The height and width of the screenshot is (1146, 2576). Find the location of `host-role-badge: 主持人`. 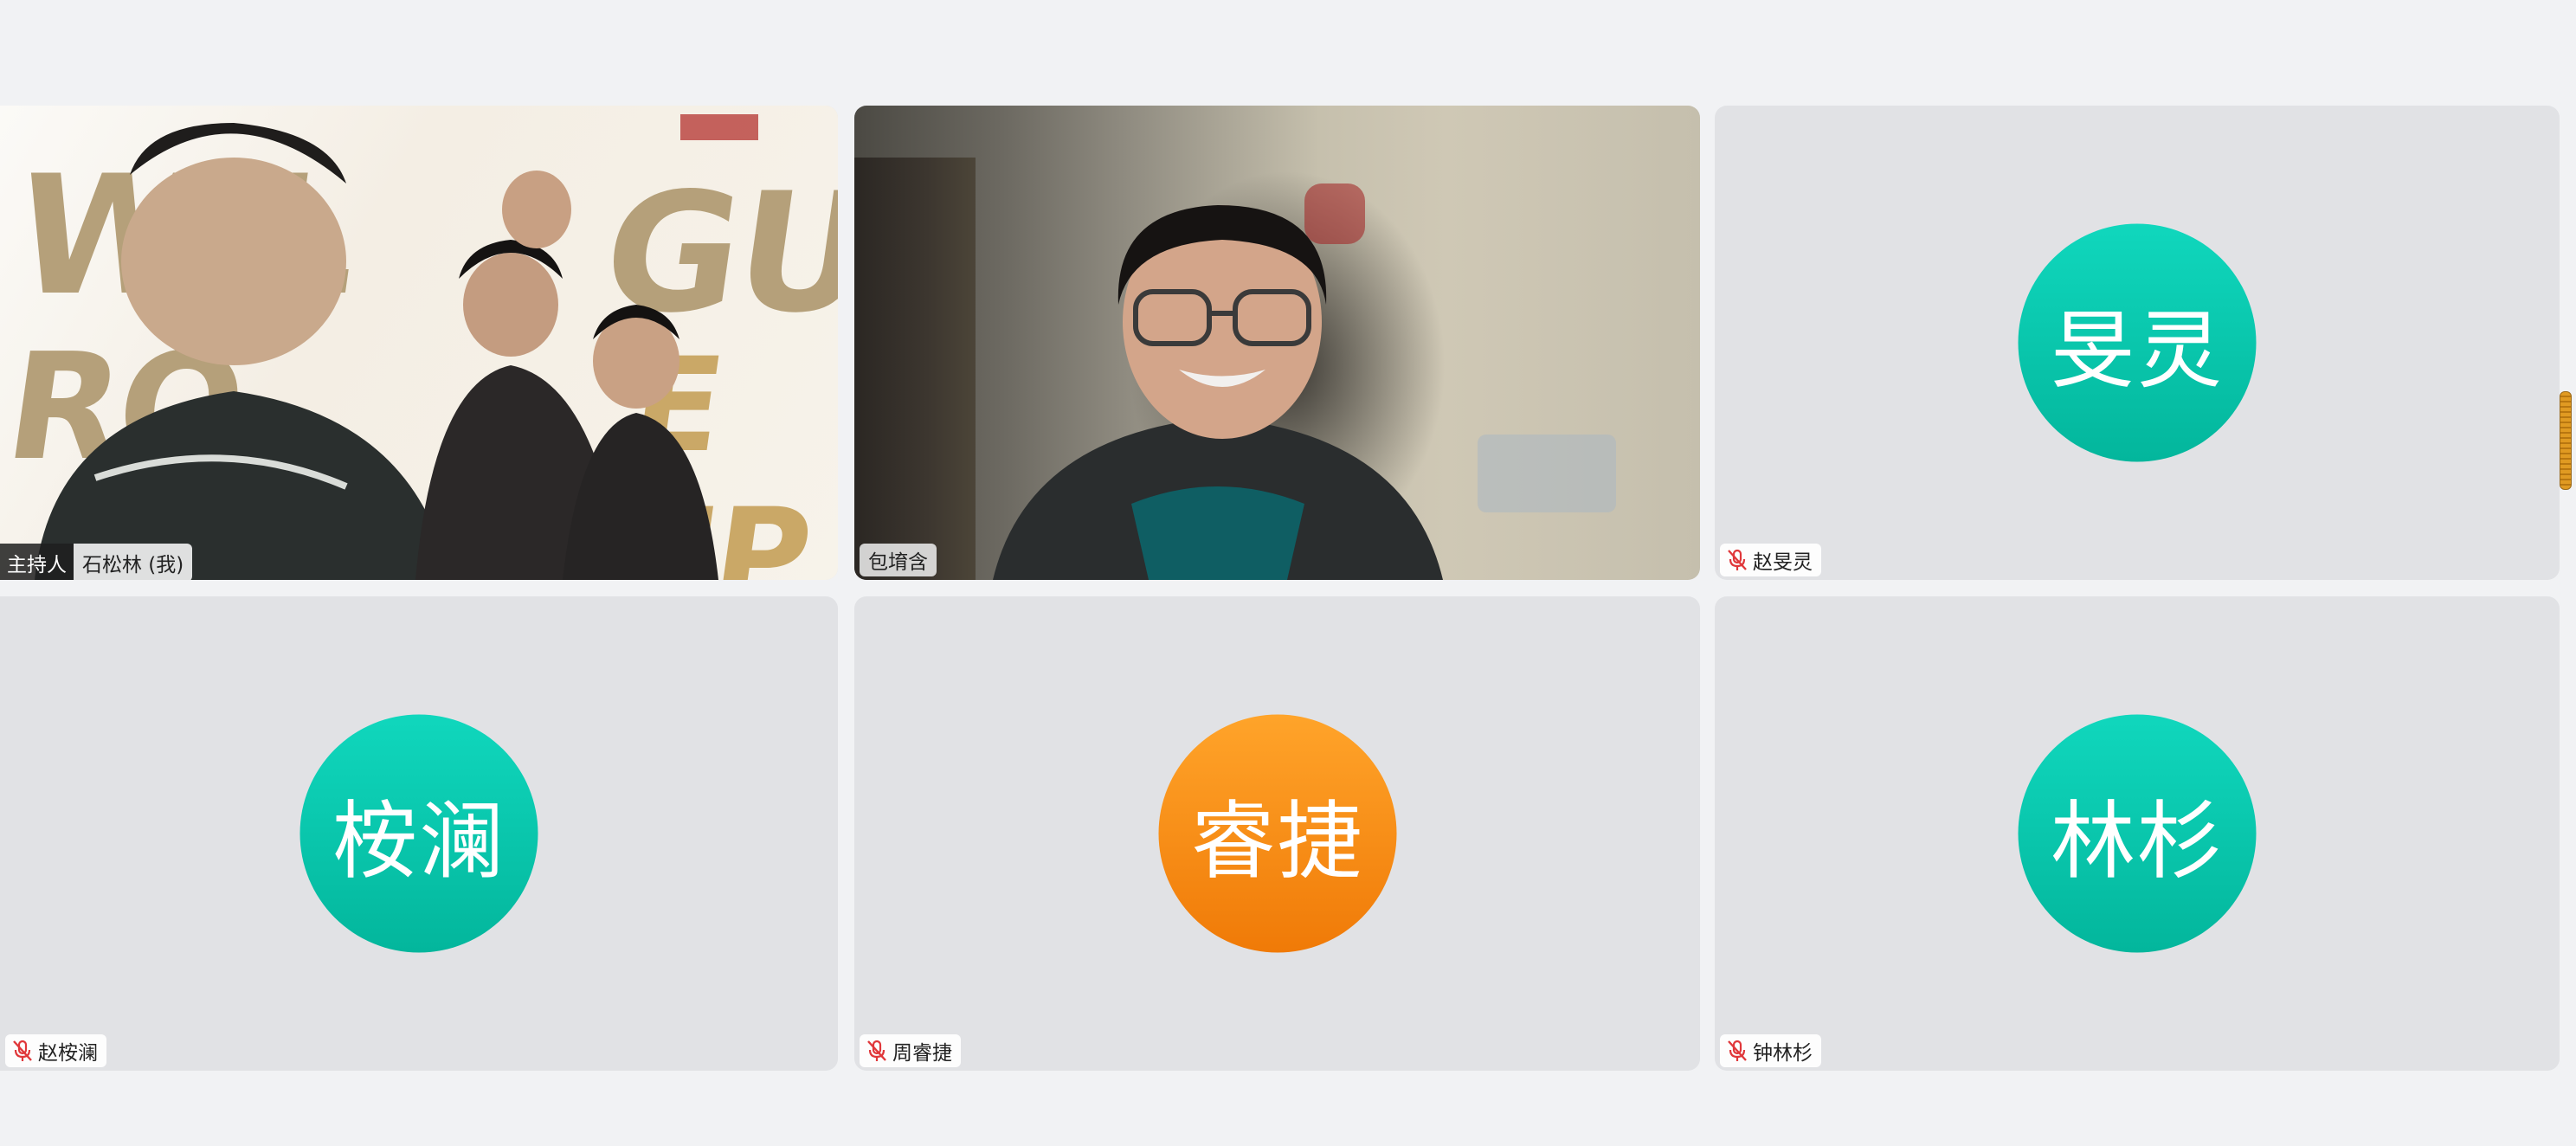

host-role-badge: 主持人 is located at coordinates (37, 562).